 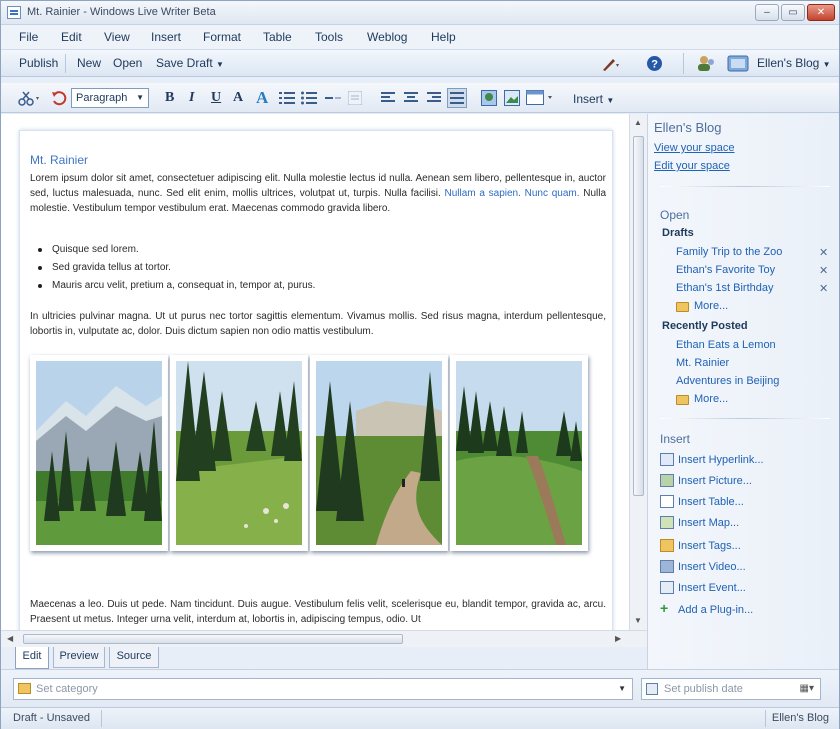 What do you see at coordinates (387, 37) in the screenshot?
I see `menu-weblog: Weblog` at bounding box center [387, 37].